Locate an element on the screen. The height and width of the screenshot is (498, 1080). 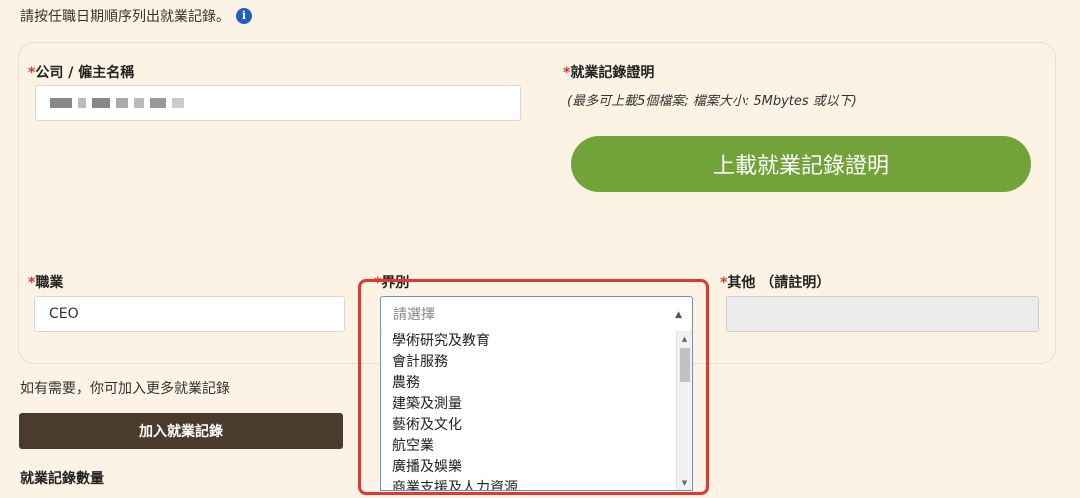
upload-note: (最多可上載5個檔案; 檔案大小: 5Mbytes 或以下) is located at coordinates (712, 101).